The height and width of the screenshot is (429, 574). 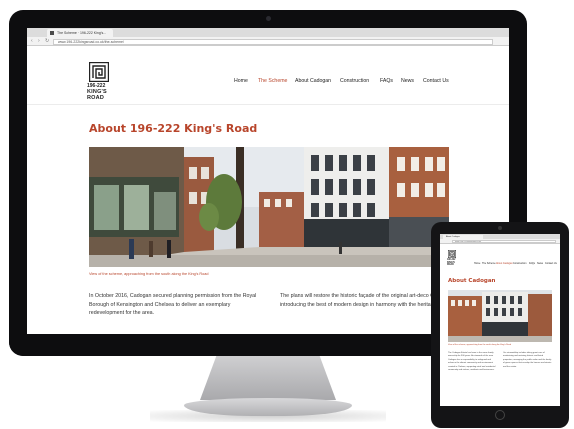 What do you see at coordinates (500, 415) in the screenshot?
I see `ipad-home-button` at bounding box center [500, 415].